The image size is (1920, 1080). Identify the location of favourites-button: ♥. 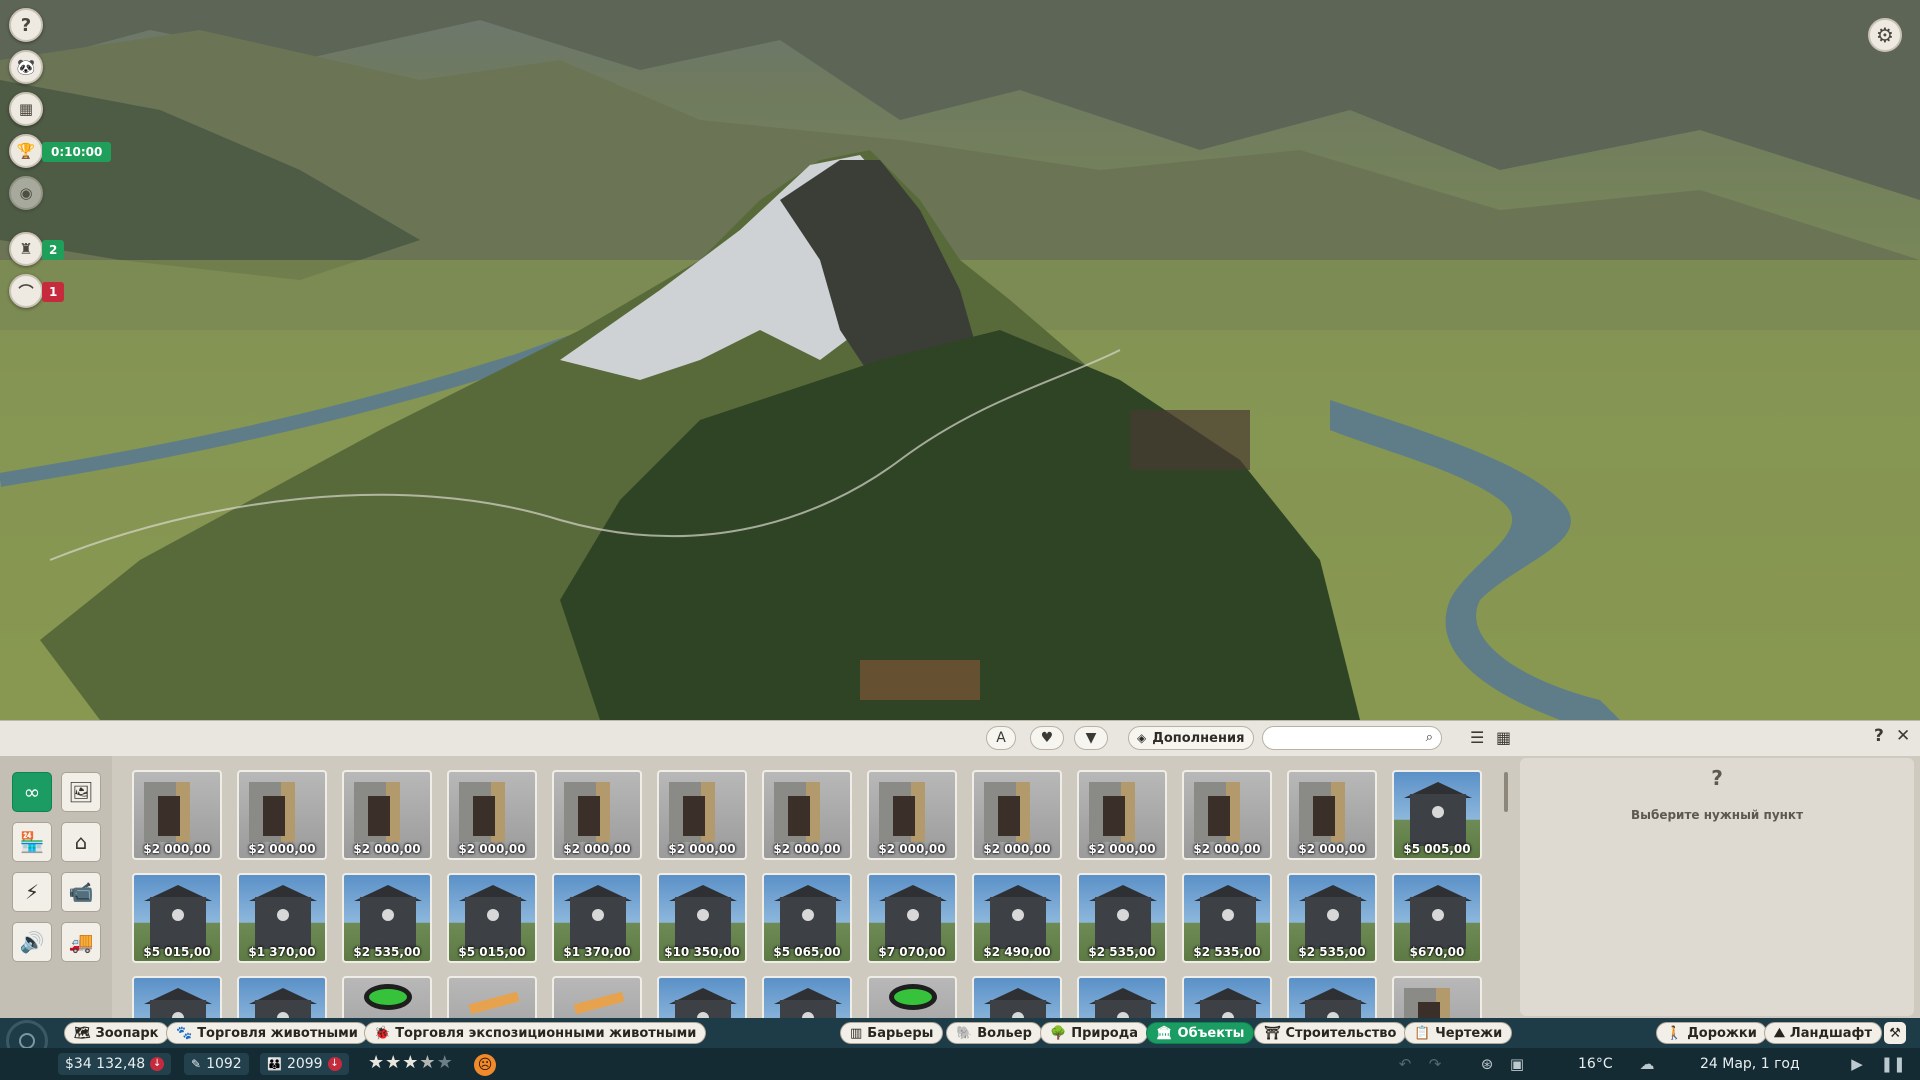
(1047, 738).